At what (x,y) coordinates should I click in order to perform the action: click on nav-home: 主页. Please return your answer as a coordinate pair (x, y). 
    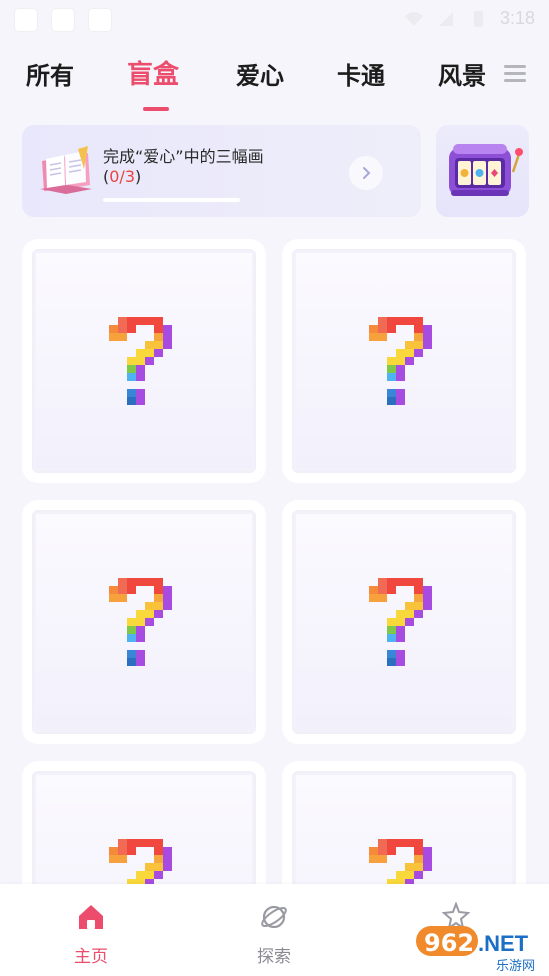
    Looking at the image, I should click on (91, 934).